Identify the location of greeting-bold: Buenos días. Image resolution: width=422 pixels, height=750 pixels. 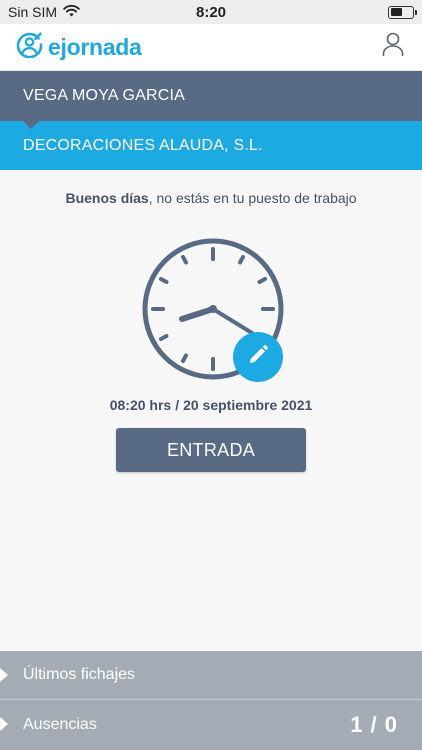
(107, 198).